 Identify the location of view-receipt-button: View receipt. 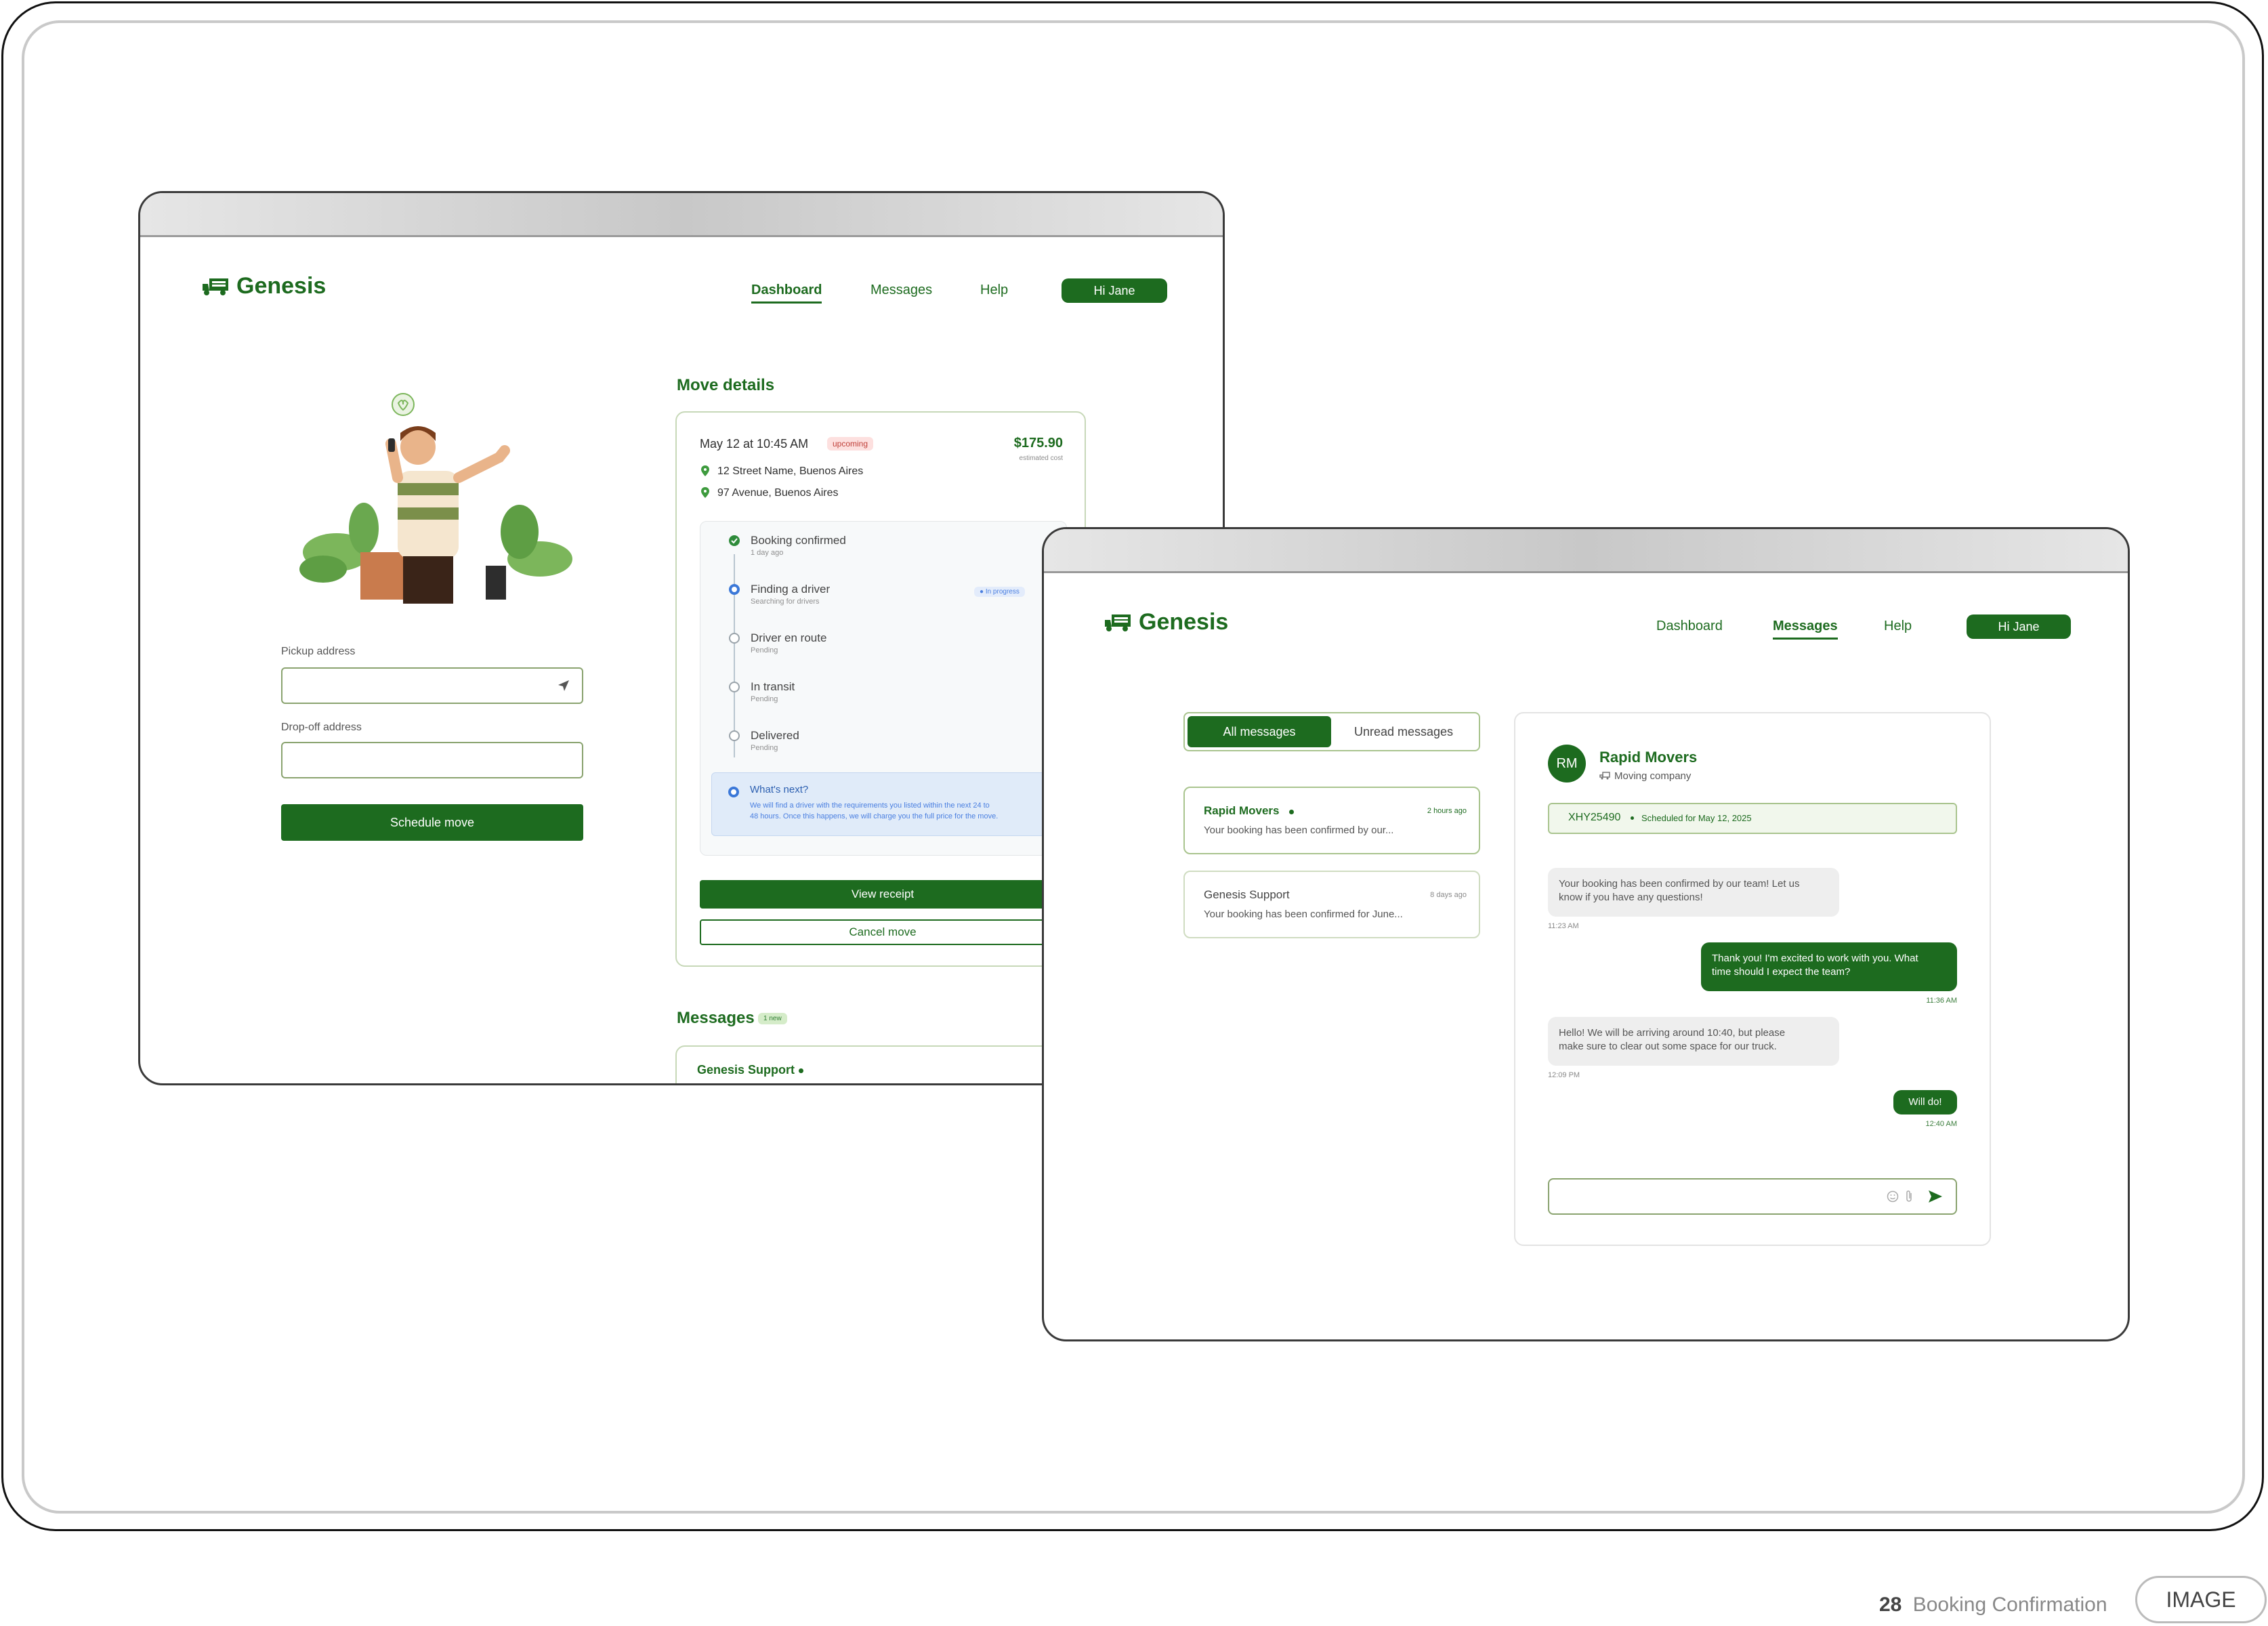
(883, 894).